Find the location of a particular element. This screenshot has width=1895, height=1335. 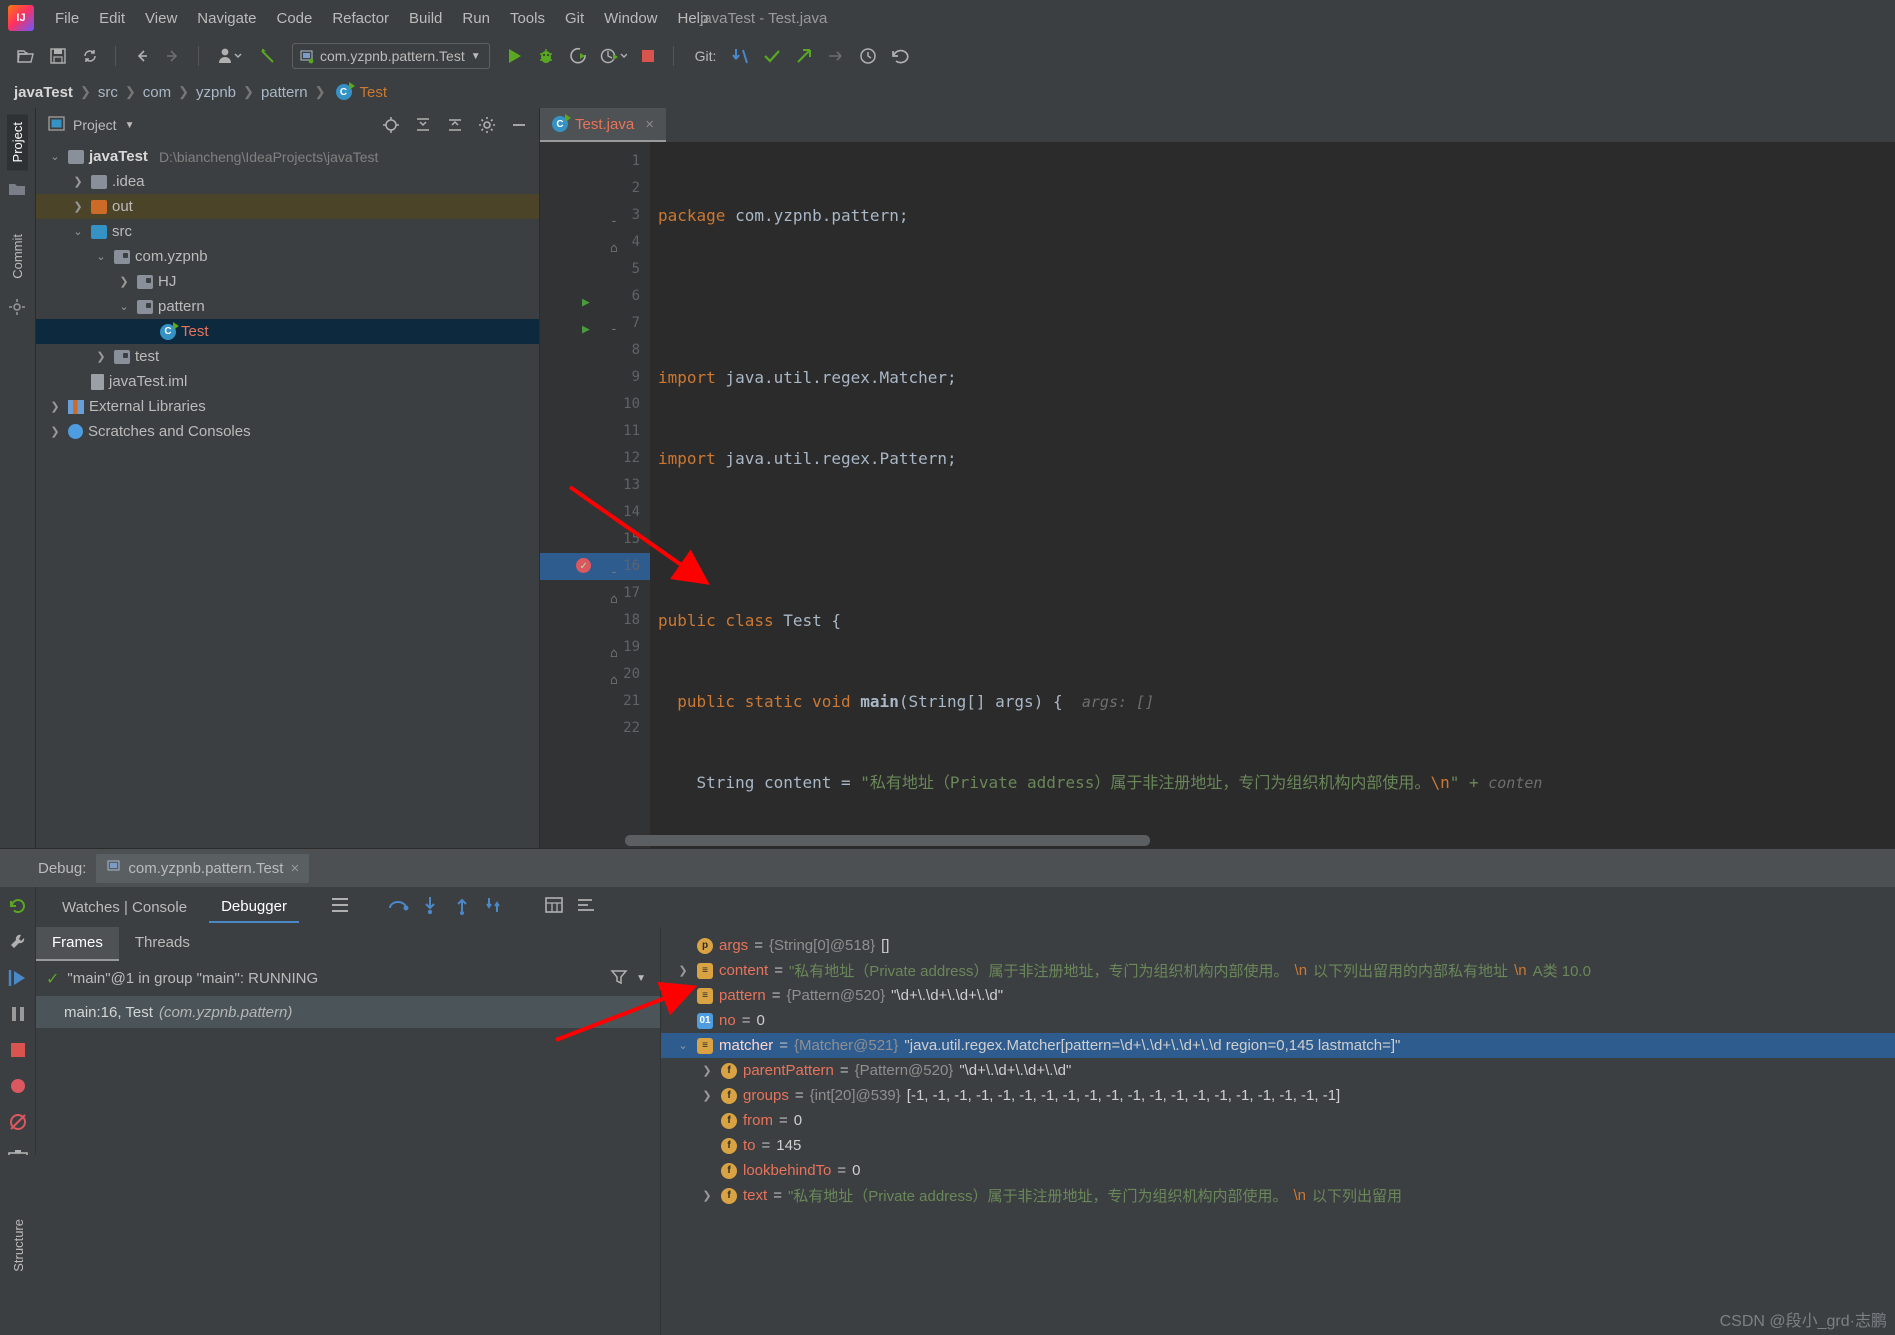

profiler-icon is located at coordinates (613, 56).